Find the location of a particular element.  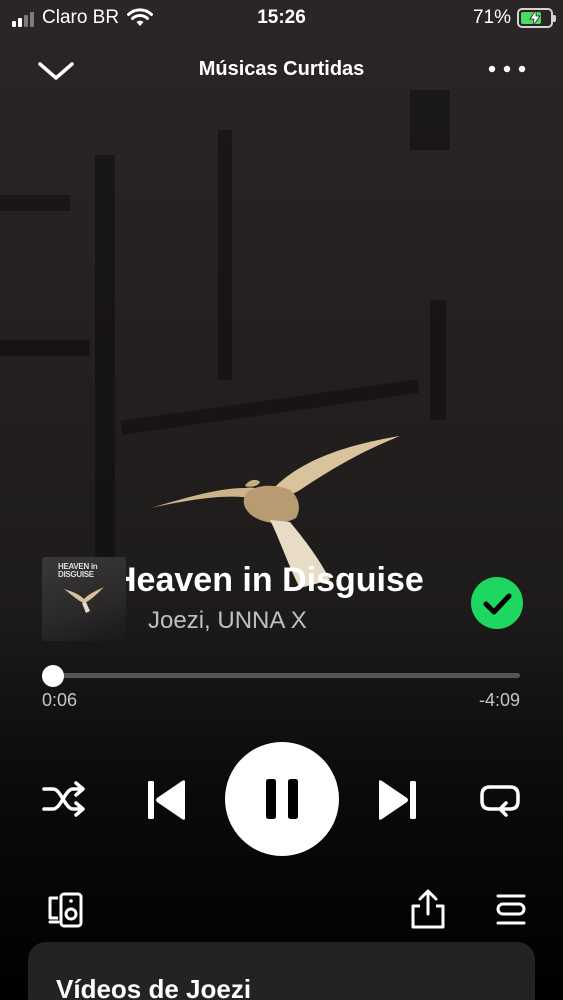

previous-button is located at coordinates (166, 800).